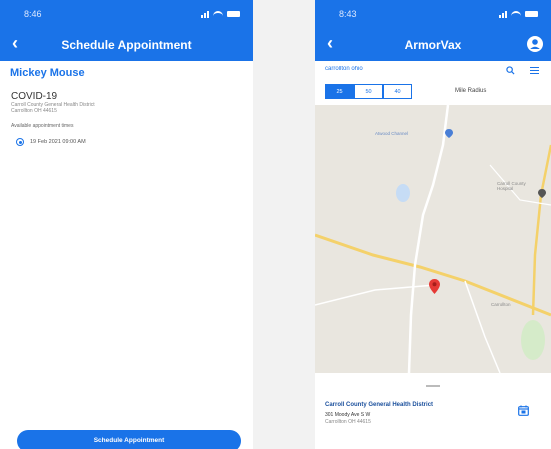 The image size is (551, 449). I want to click on status-bar: 8:43, so click(433, 14).